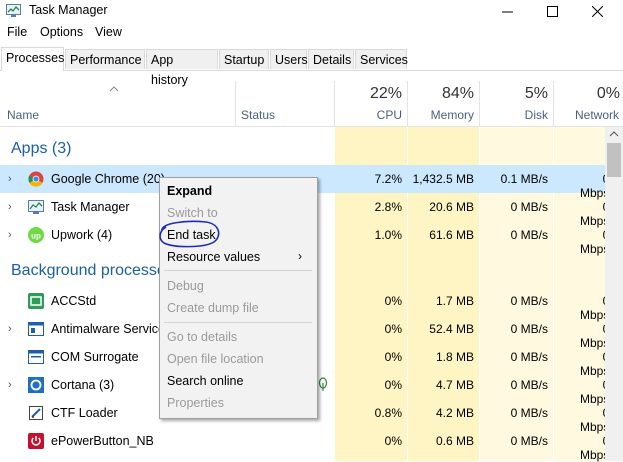 The width and height of the screenshot is (623, 462). I want to click on disk-value: 0.1 MB/s, so click(524, 179).